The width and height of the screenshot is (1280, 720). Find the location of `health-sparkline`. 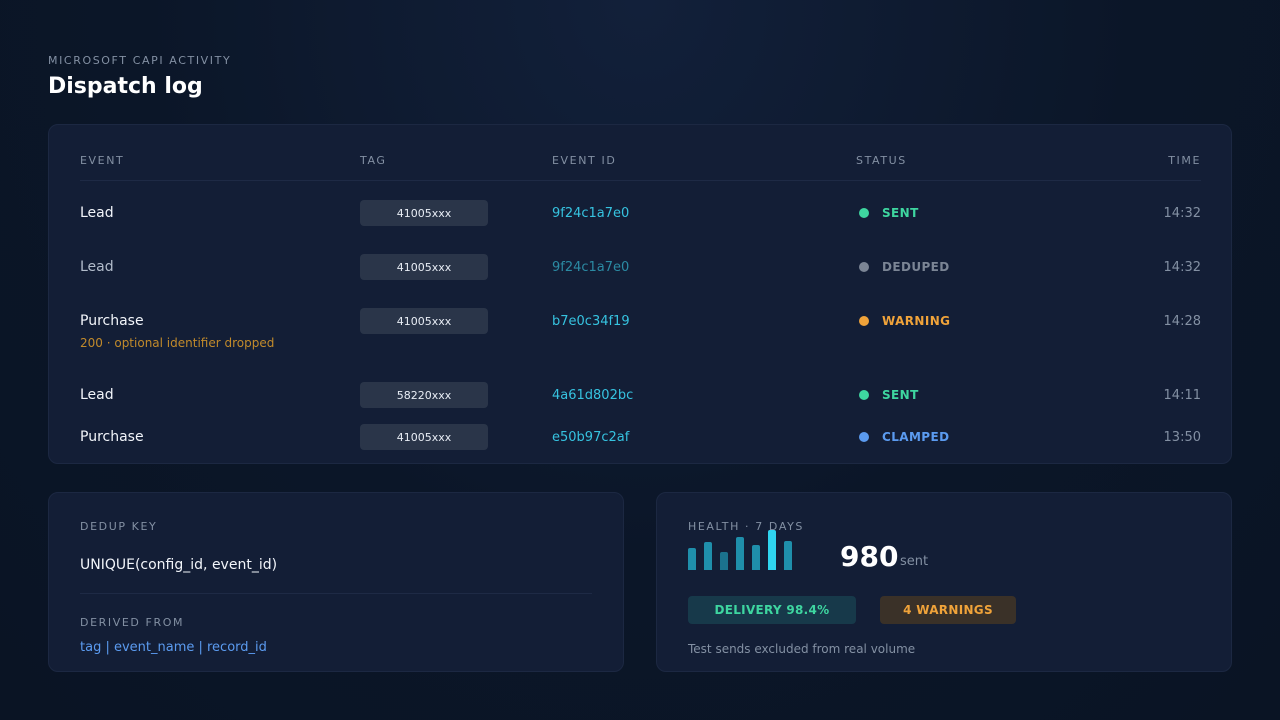

health-sparkline is located at coordinates (743, 549).